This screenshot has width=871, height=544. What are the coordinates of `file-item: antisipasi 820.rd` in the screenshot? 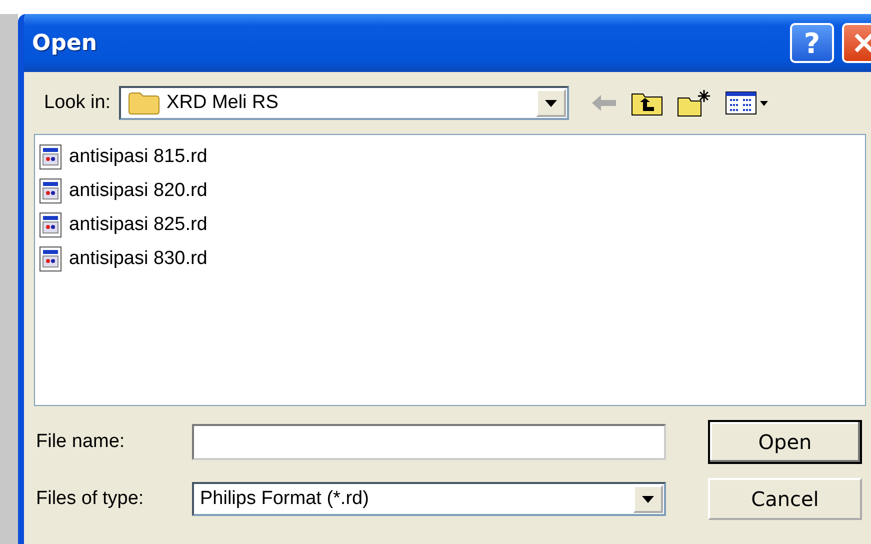 It's located at (138, 191).